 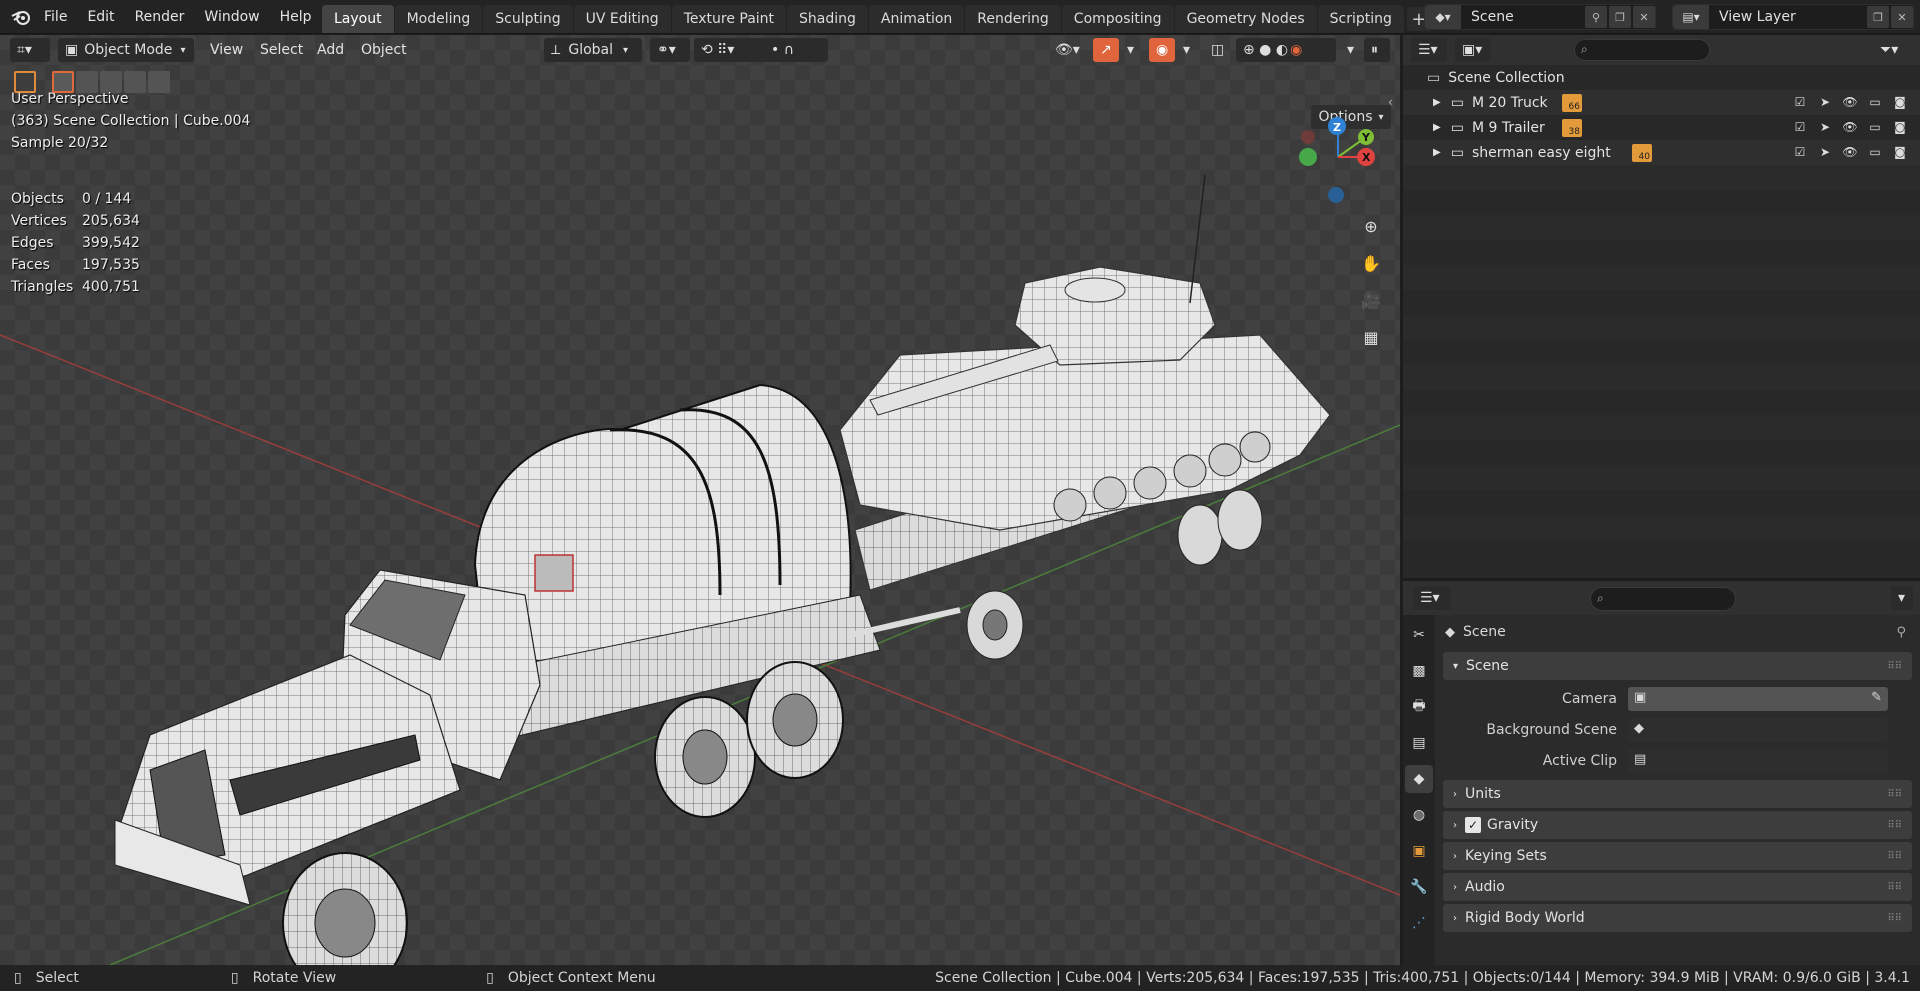 I want to click on outliner-collection-row: ▶ ▭ M 20 Truck 66 ☑ ➤ 👁 ▭ ◙, so click(x=1661, y=102).